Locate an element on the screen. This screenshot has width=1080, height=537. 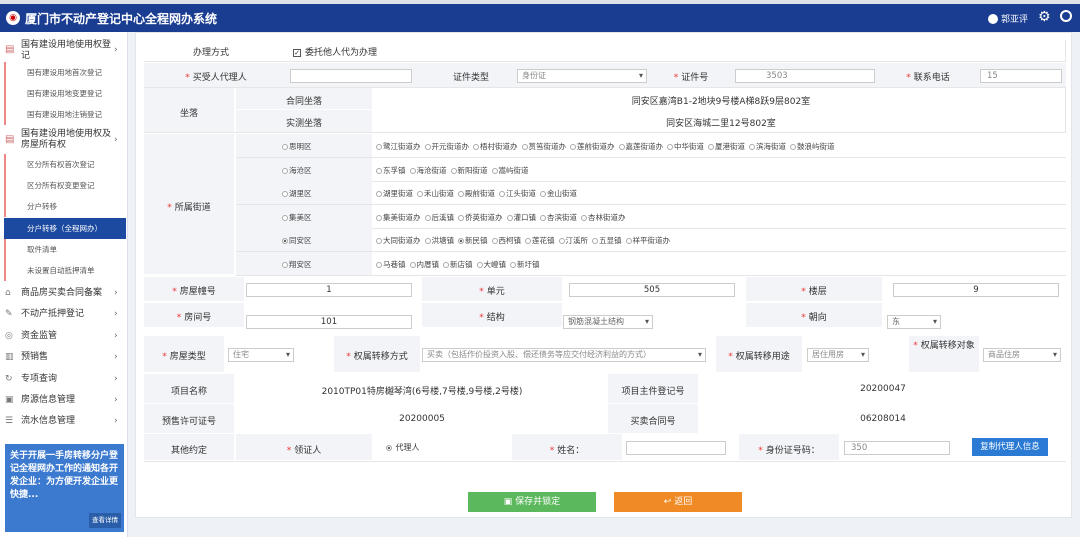
agent-input is located at coordinates (351, 76).